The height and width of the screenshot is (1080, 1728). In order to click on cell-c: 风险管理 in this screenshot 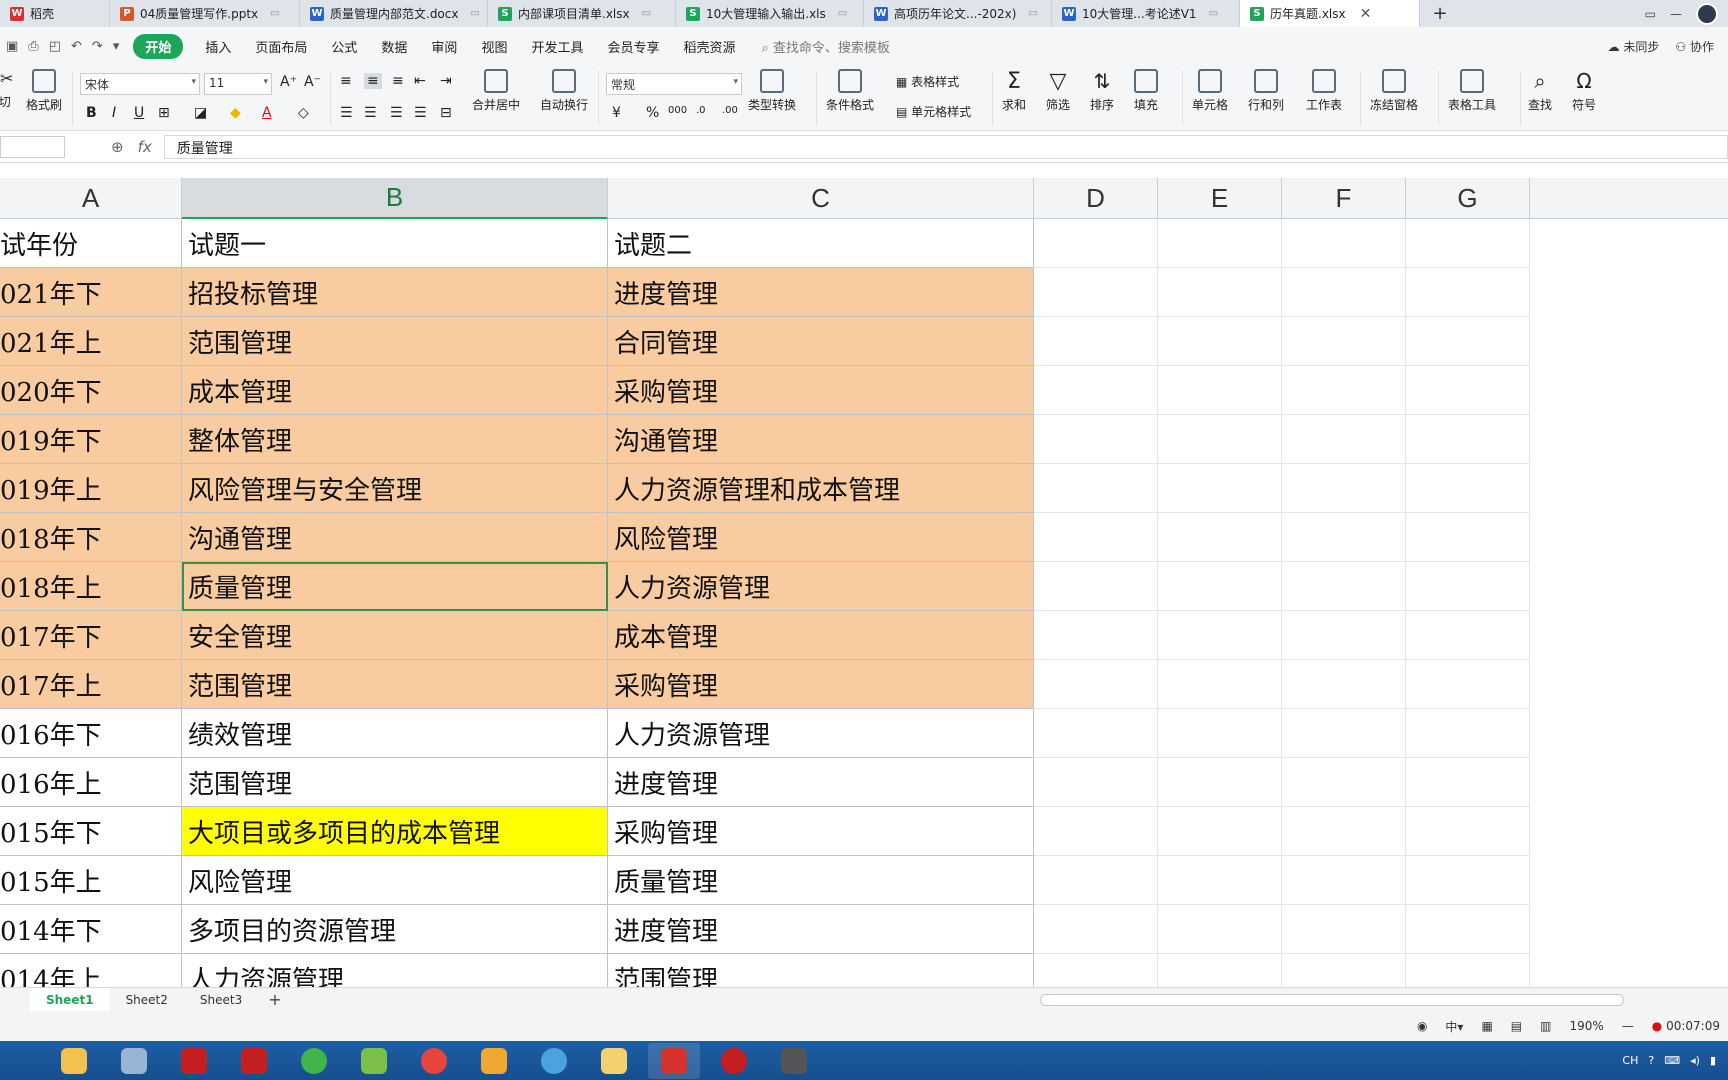, I will do `click(821, 537)`.